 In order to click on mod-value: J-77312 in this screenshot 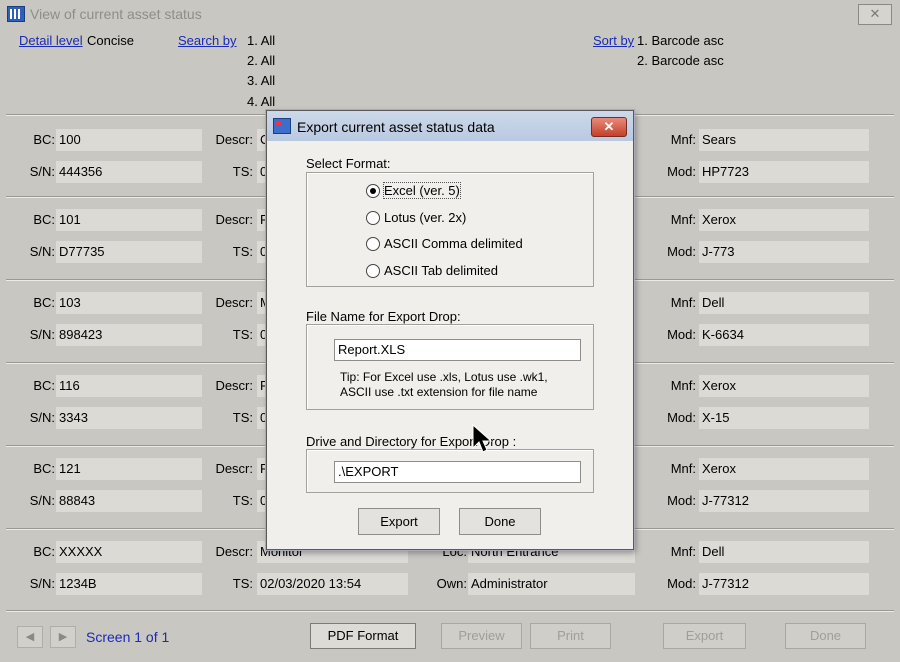, I will do `click(784, 584)`.